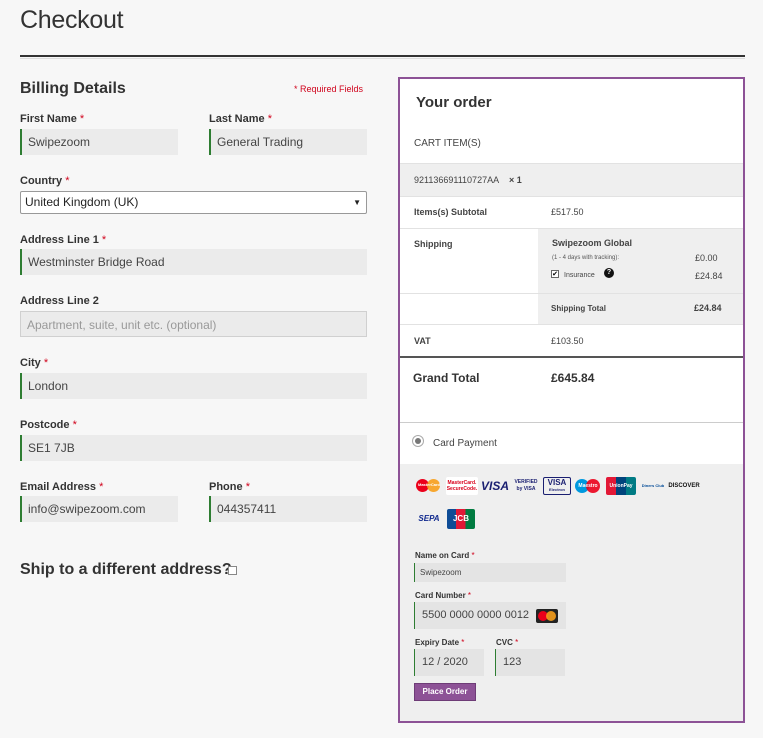 This screenshot has width=763, height=738. What do you see at coordinates (418, 441) in the screenshot?
I see `card-payment-radio` at bounding box center [418, 441].